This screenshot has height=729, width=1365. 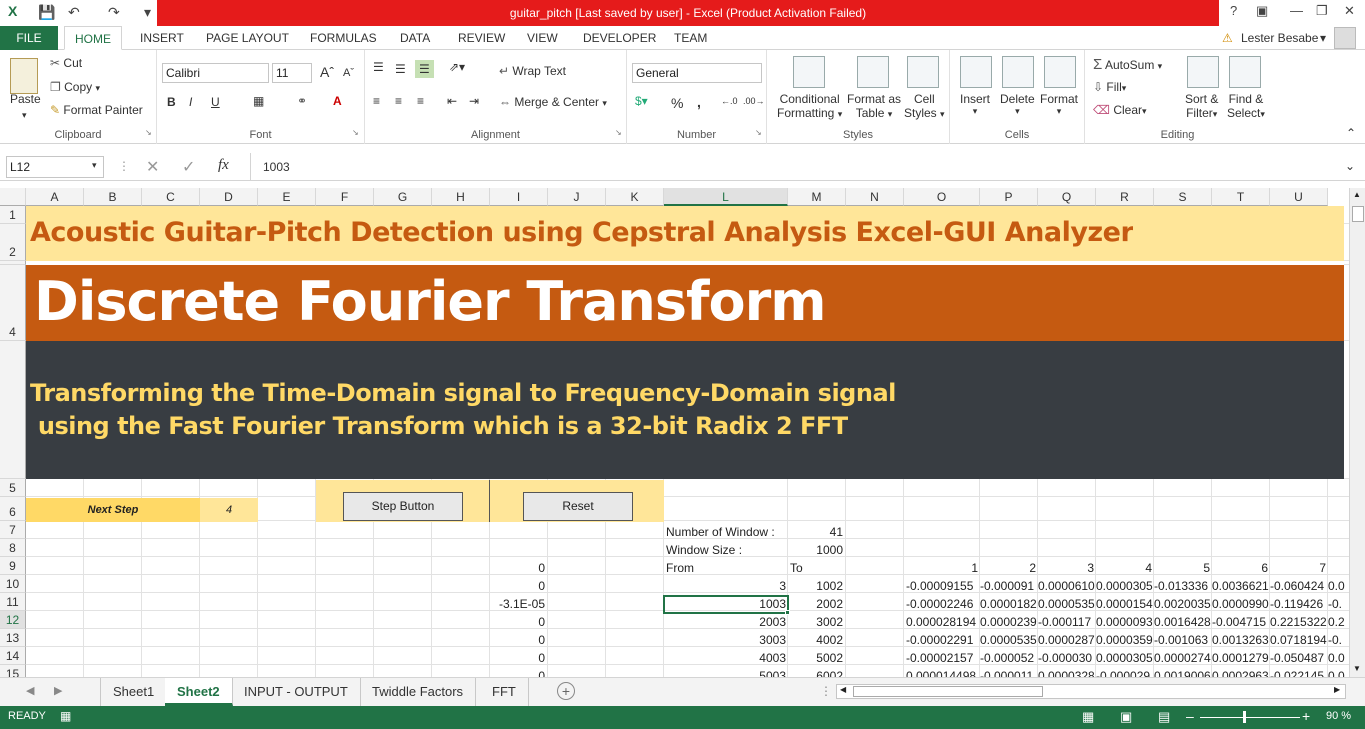 I want to click on tab-view: VIEW, so click(x=542, y=38).